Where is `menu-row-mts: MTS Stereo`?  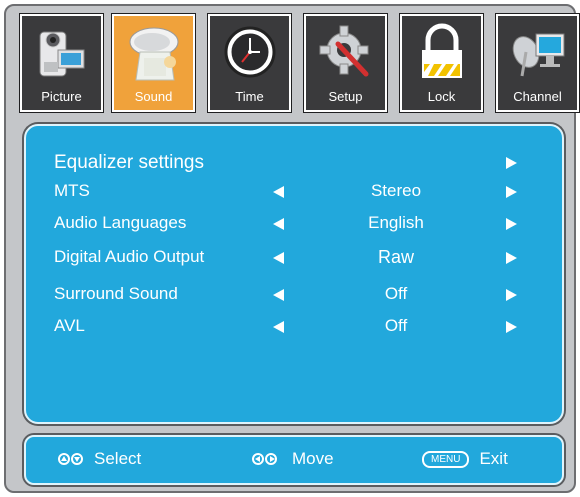
menu-row-mts: MTS Stereo is located at coordinates (294, 192).